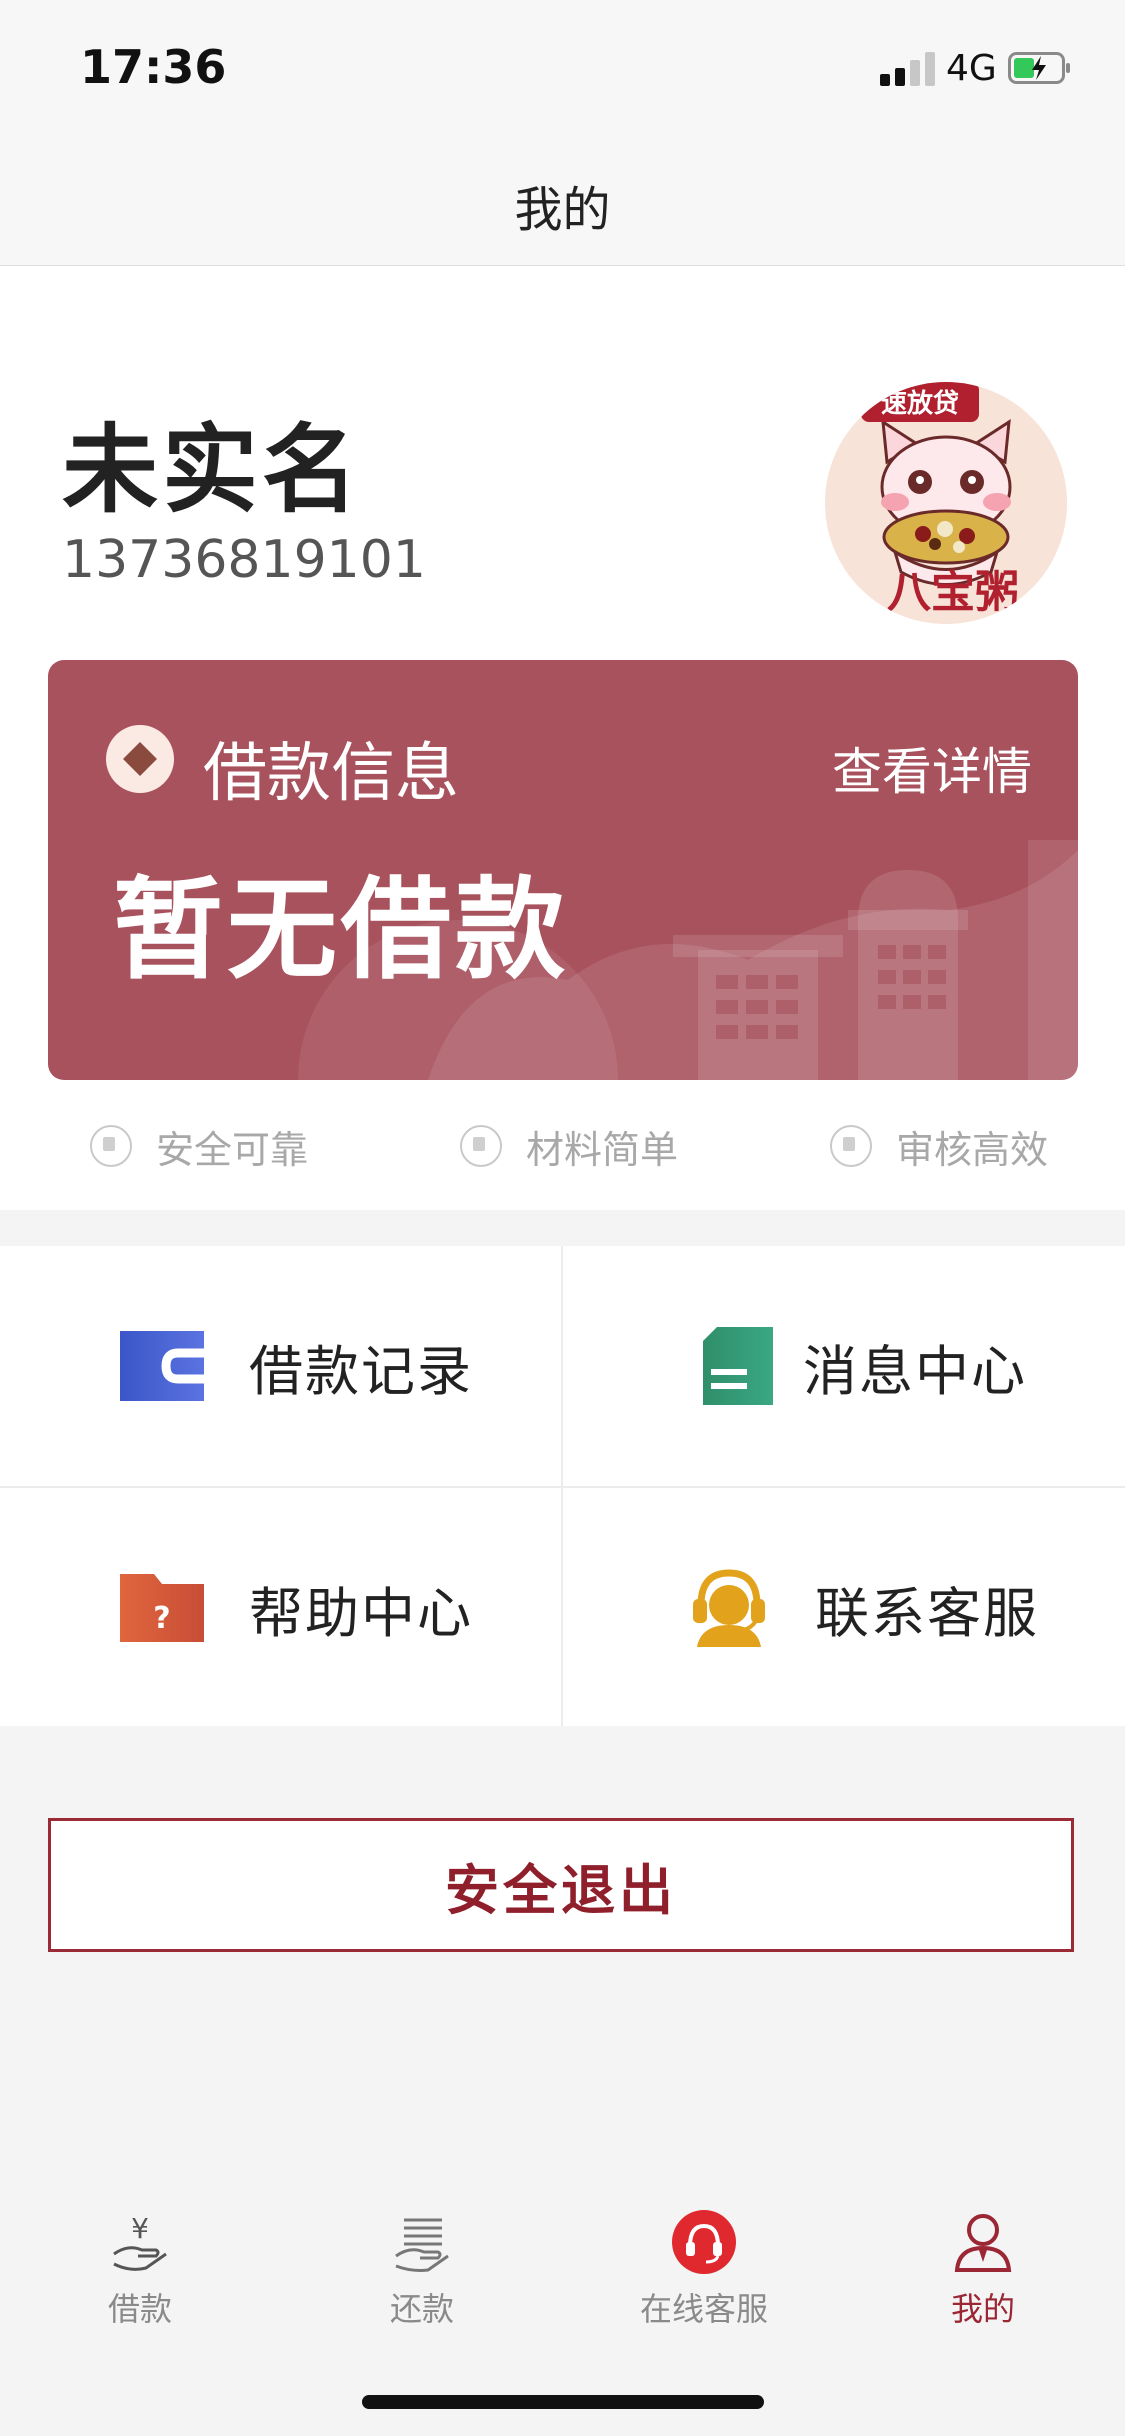 Image resolution: width=1125 pixels, height=2436 pixels. I want to click on logout-button: 安全退出, so click(561, 1885).